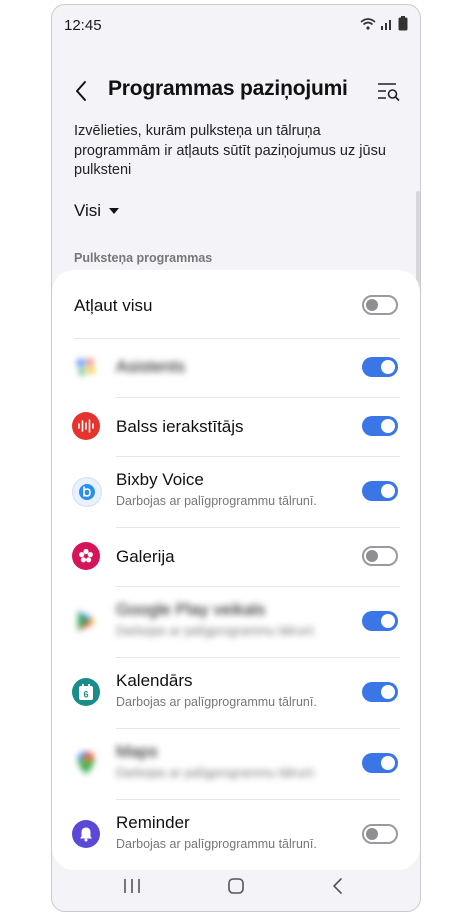  What do you see at coordinates (236, 367) in the screenshot?
I see `app-row-assistant: Asistents` at bounding box center [236, 367].